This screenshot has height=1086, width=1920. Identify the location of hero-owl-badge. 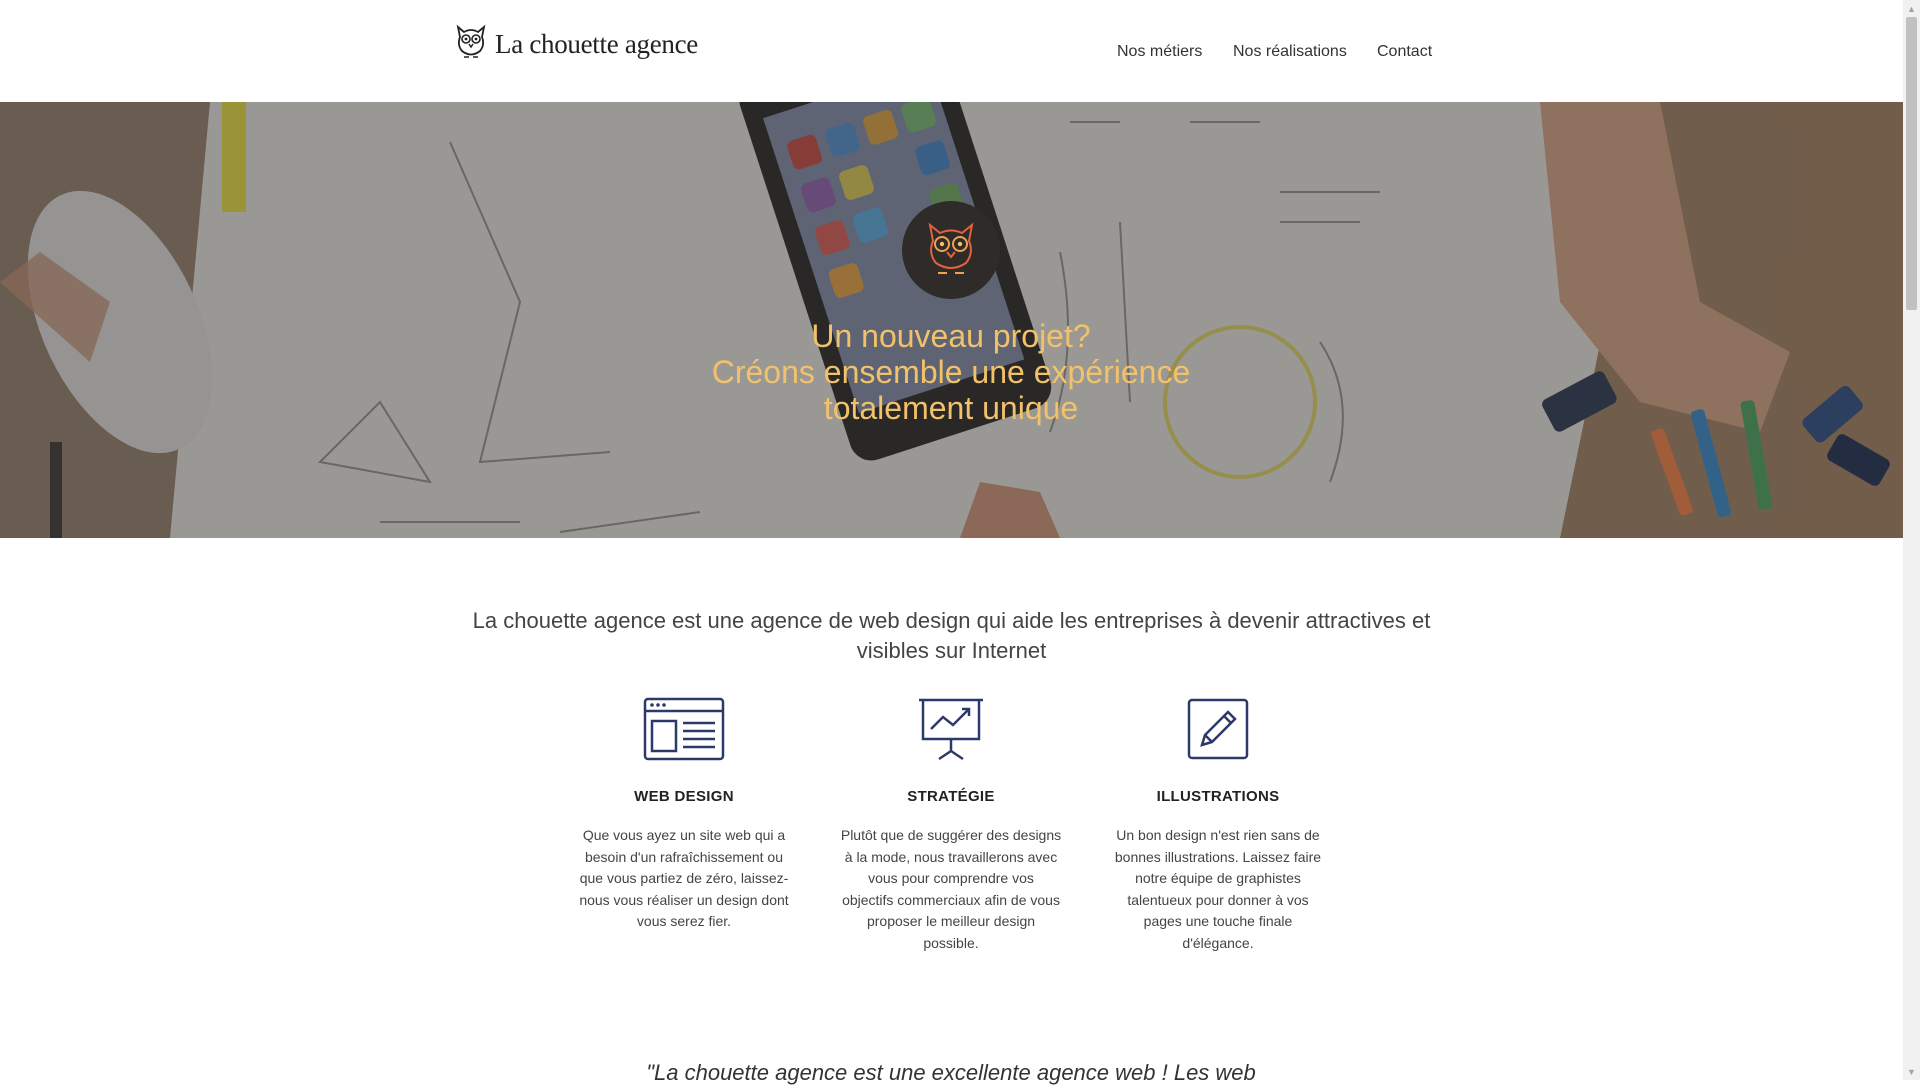
(951, 250).